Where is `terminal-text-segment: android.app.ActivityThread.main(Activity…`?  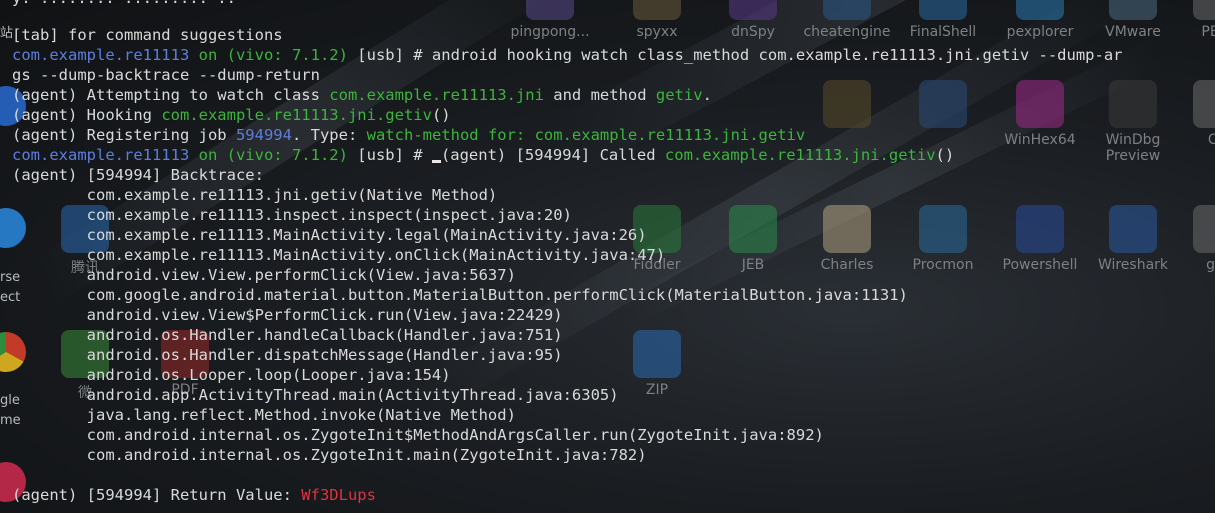 terminal-text-segment: android.app.ActivityThread.main(Activity… is located at coordinates (315, 395).